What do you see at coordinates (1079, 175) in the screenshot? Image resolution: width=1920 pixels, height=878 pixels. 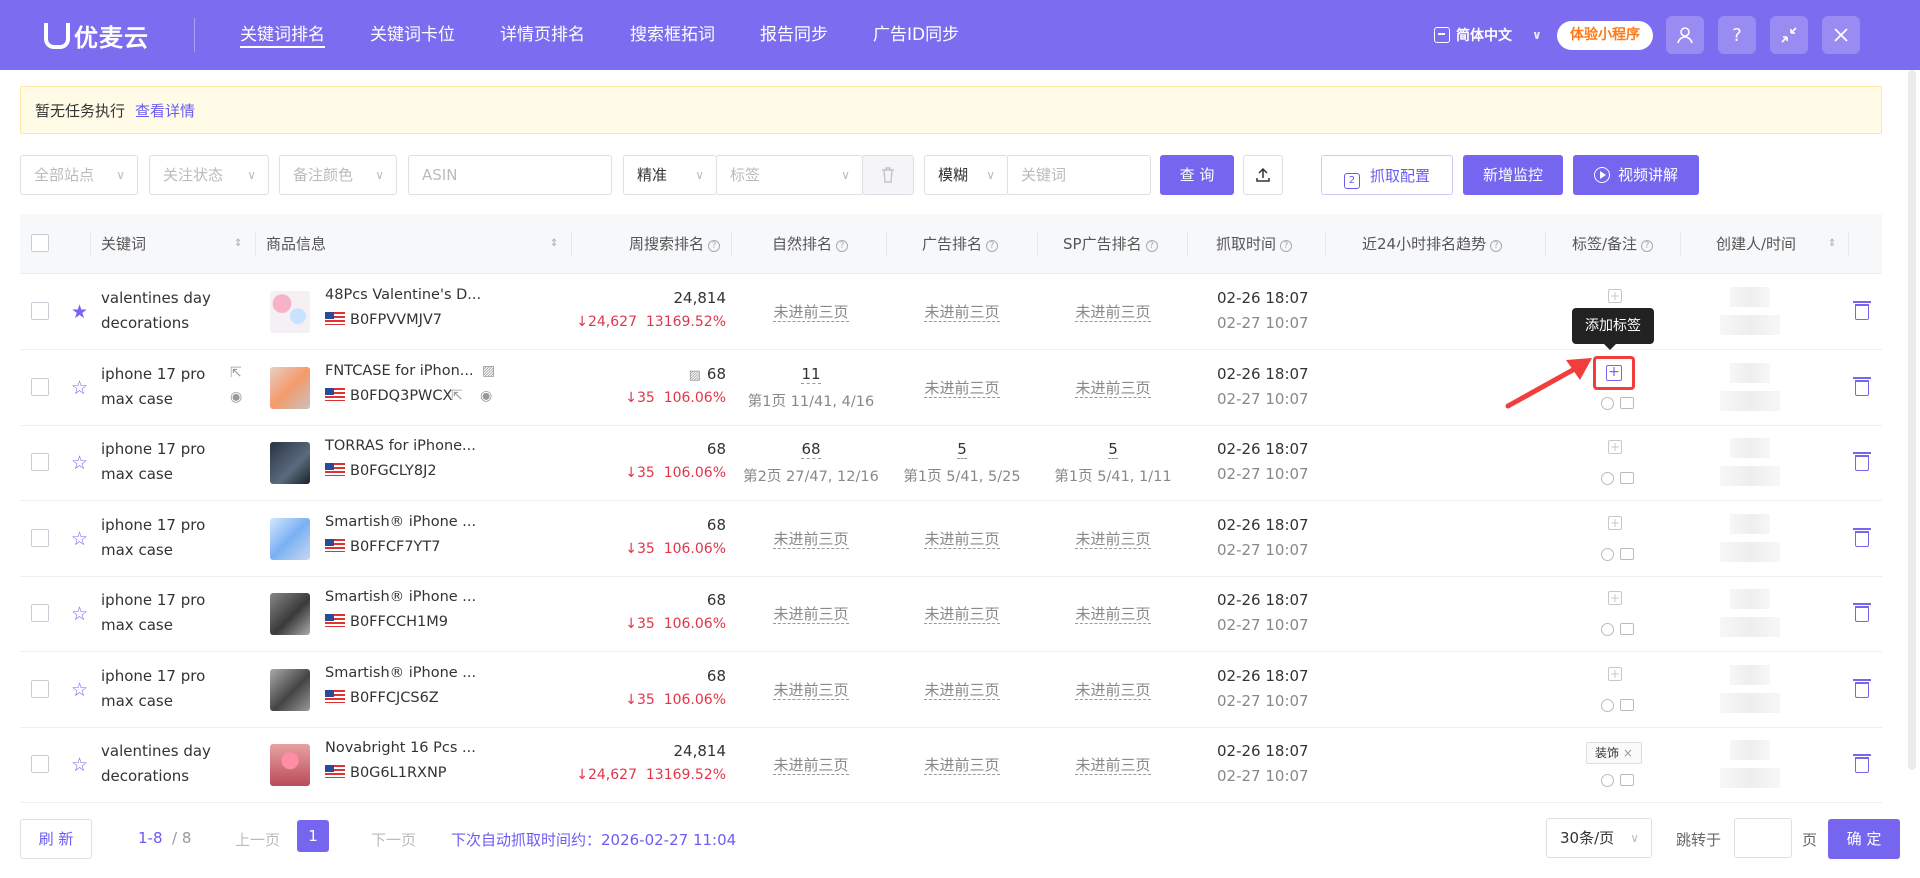 I see `keyword-input: 关键词` at bounding box center [1079, 175].